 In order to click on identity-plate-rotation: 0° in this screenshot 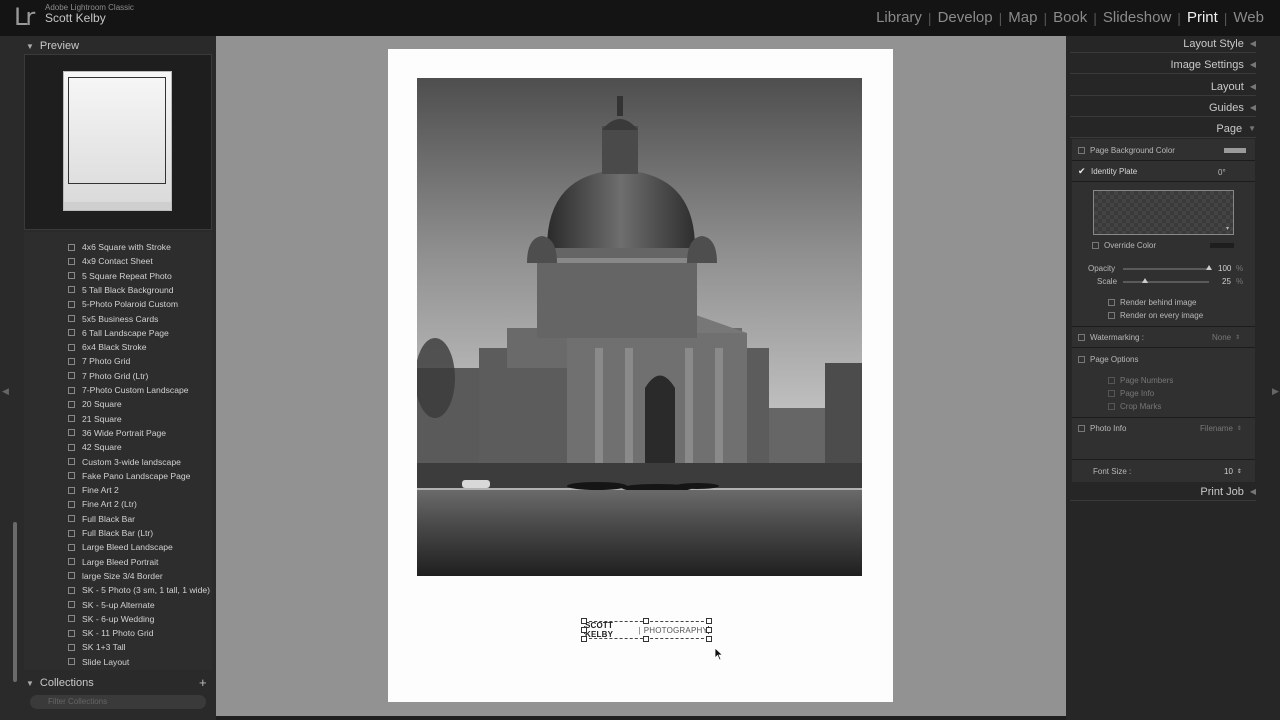, I will do `click(1222, 172)`.